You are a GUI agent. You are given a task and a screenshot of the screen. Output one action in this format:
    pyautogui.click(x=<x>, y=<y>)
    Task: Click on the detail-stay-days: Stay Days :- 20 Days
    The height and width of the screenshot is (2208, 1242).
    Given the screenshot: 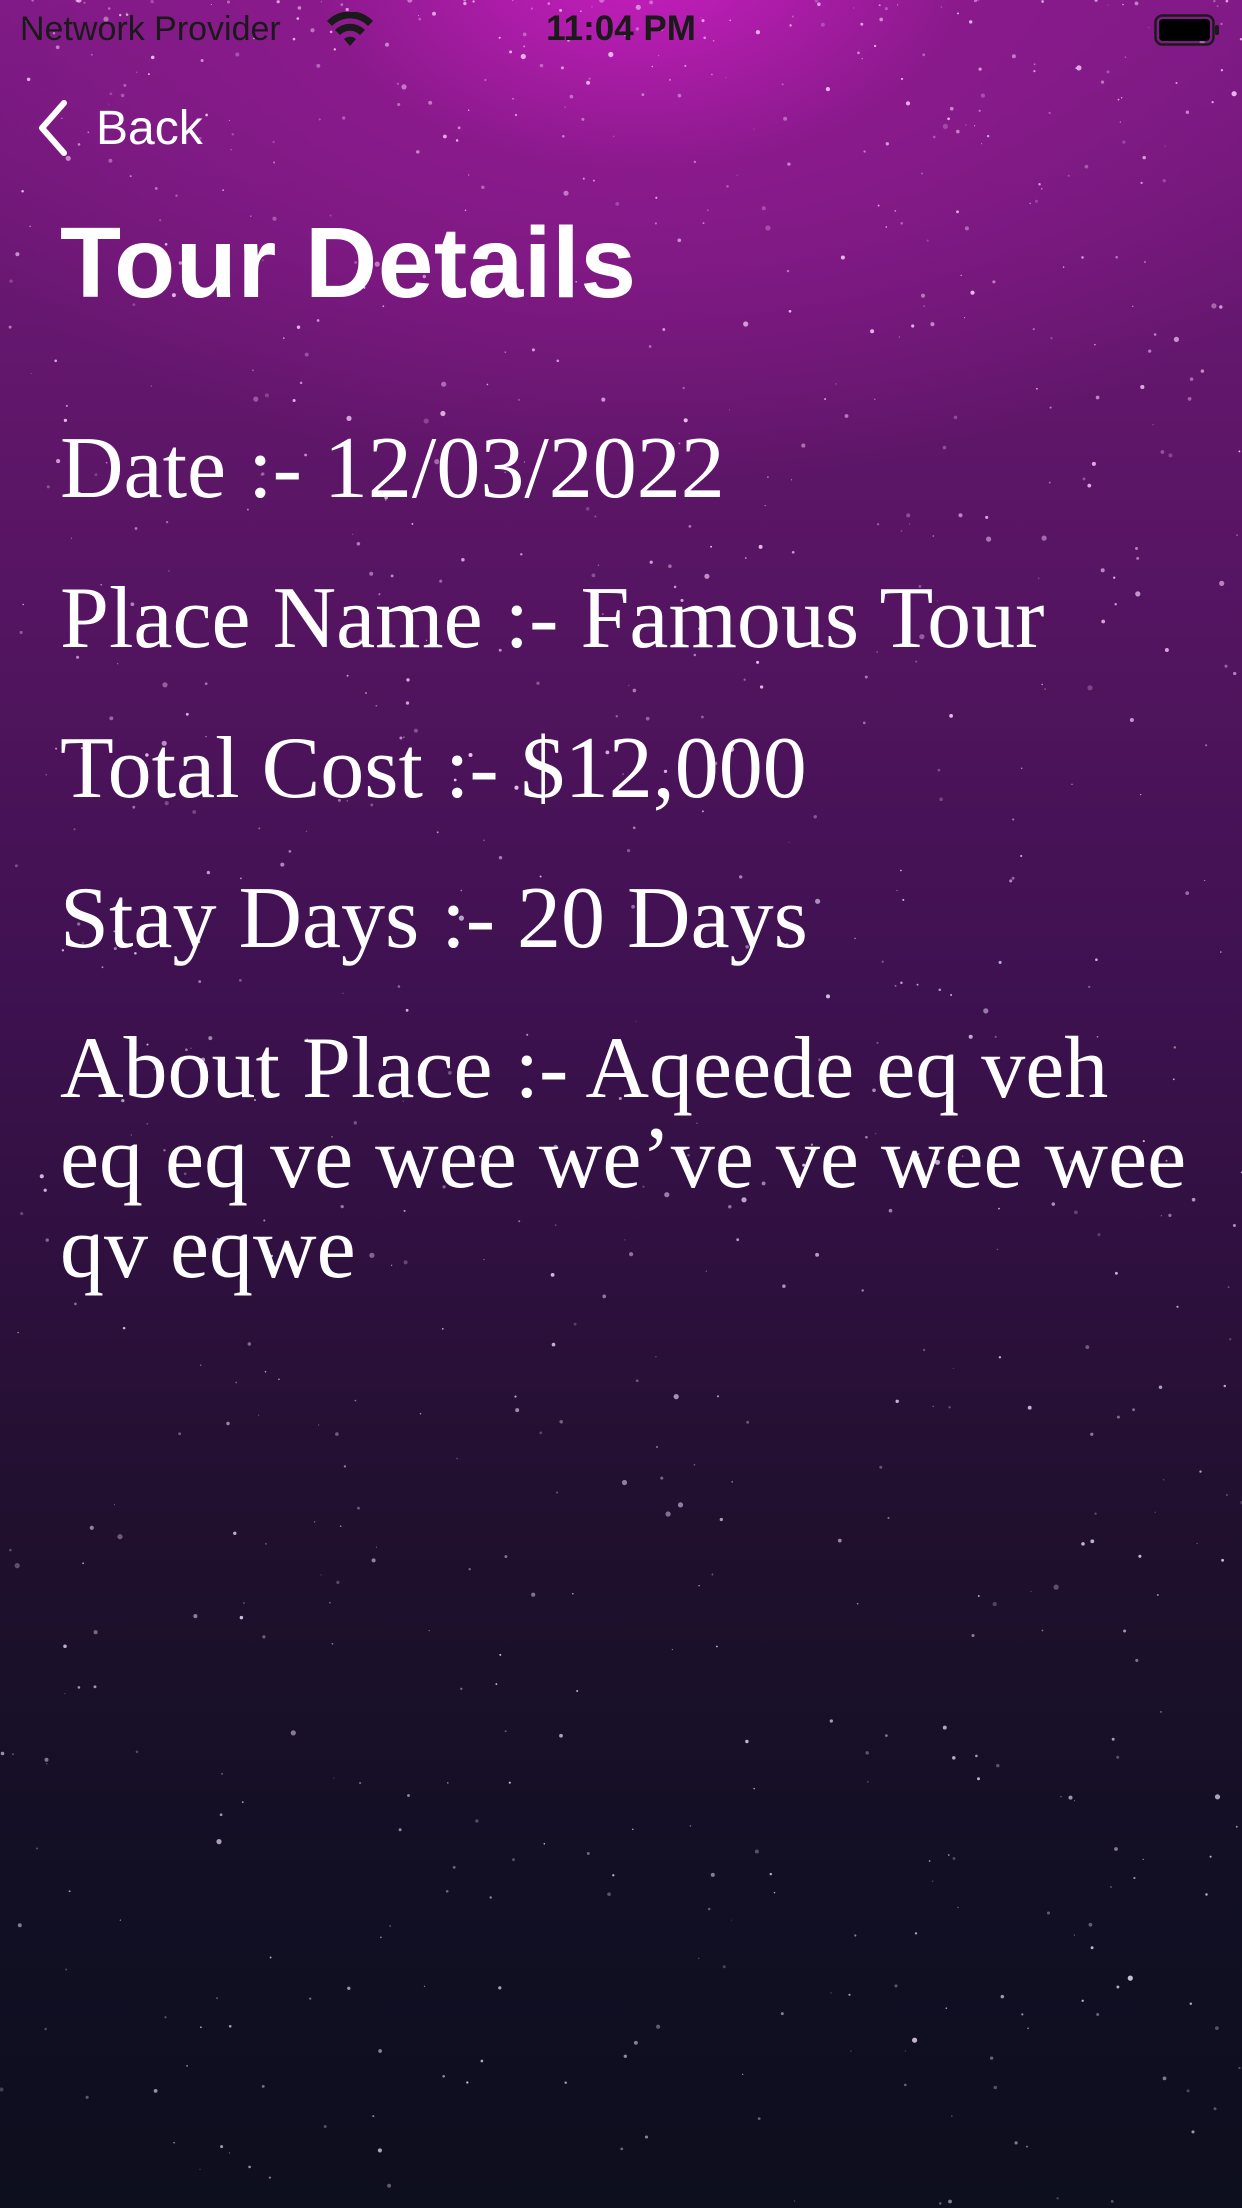 What is the action you would take?
    pyautogui.click(x=434, y=918)
    